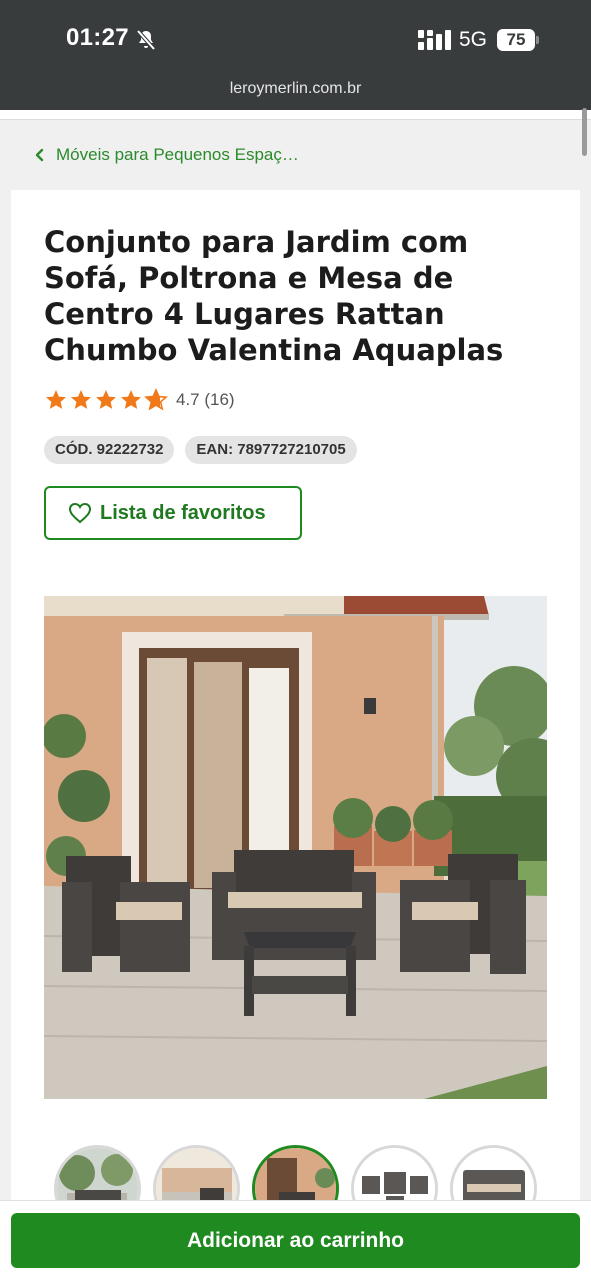  What do you see at coordinates (205, 399) in the screenshot?
I see `rating-text: 4.7 (16)` at bounding box center [205, 399].